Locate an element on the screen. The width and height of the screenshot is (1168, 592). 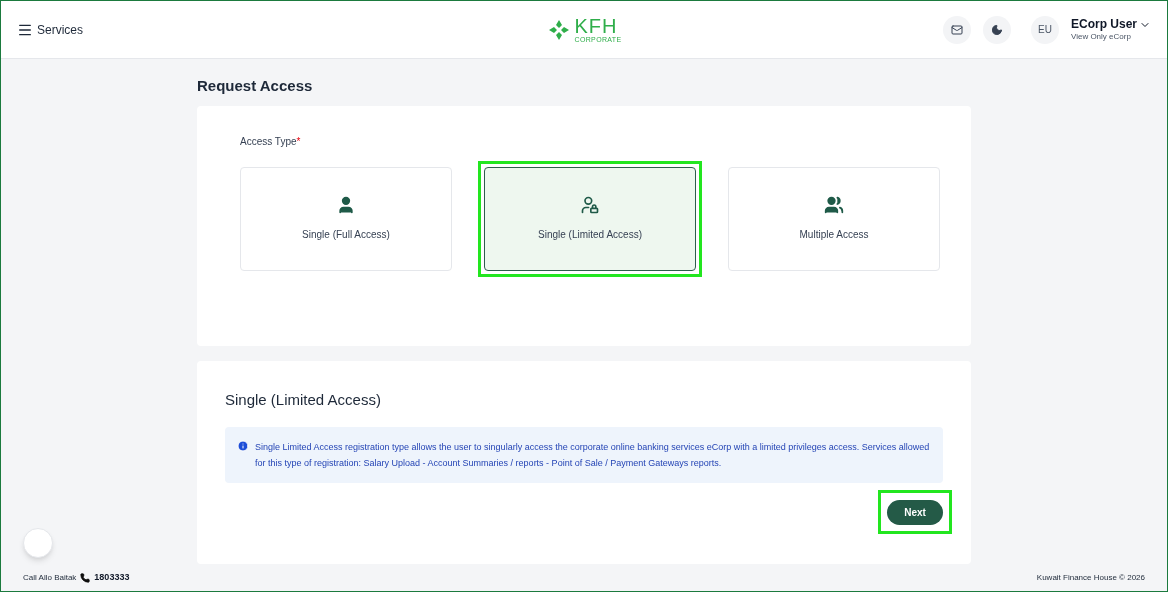
user-menu: ECorp User View Only eCorp is located at coordinates (1110, 29).